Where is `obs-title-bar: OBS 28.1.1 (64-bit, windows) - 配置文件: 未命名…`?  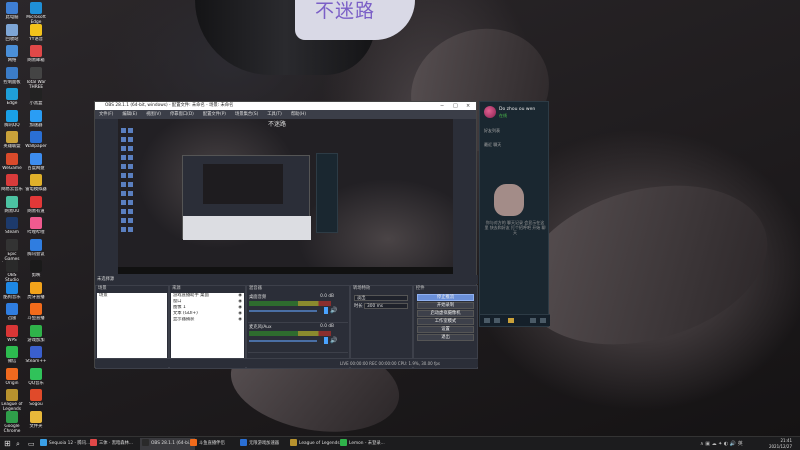 obs-title-bar: OBS 28.1.1 (64-bit, windows) - 配置文件: 未命名… is located at coordinates (285, 106).